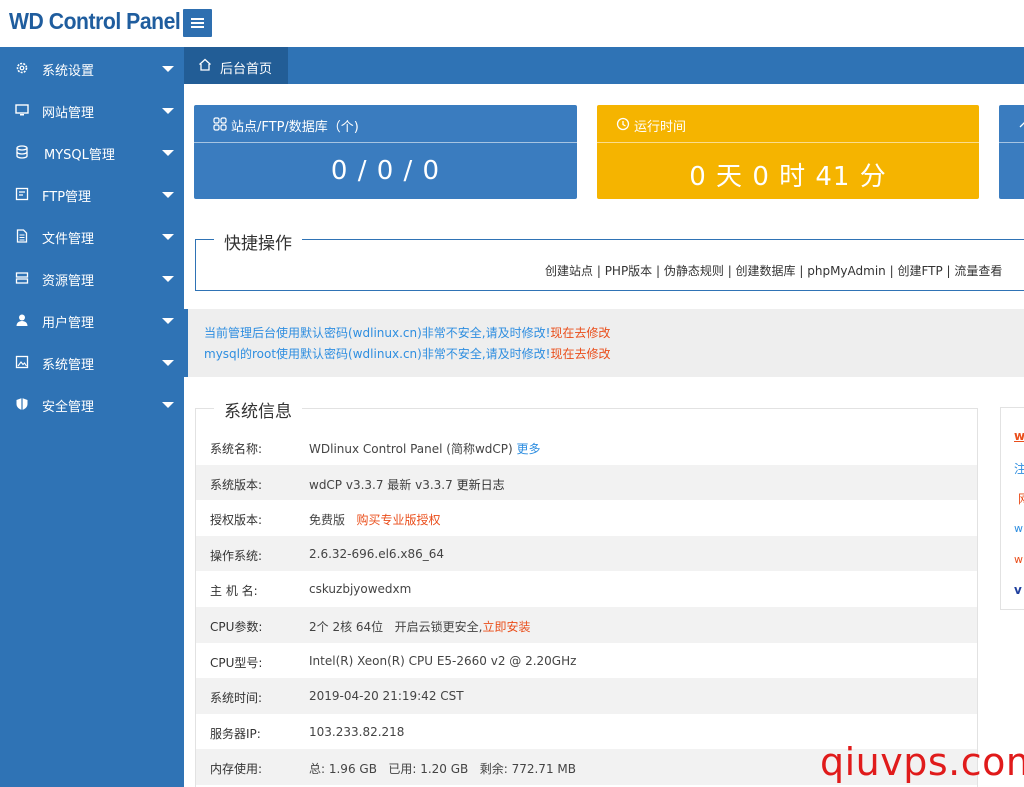 This screenshot has width=1024, height=787. What do you see at coordinates (623, 124) in the screenshot?
I see `clock-icon` at bounding box center [623, 124].